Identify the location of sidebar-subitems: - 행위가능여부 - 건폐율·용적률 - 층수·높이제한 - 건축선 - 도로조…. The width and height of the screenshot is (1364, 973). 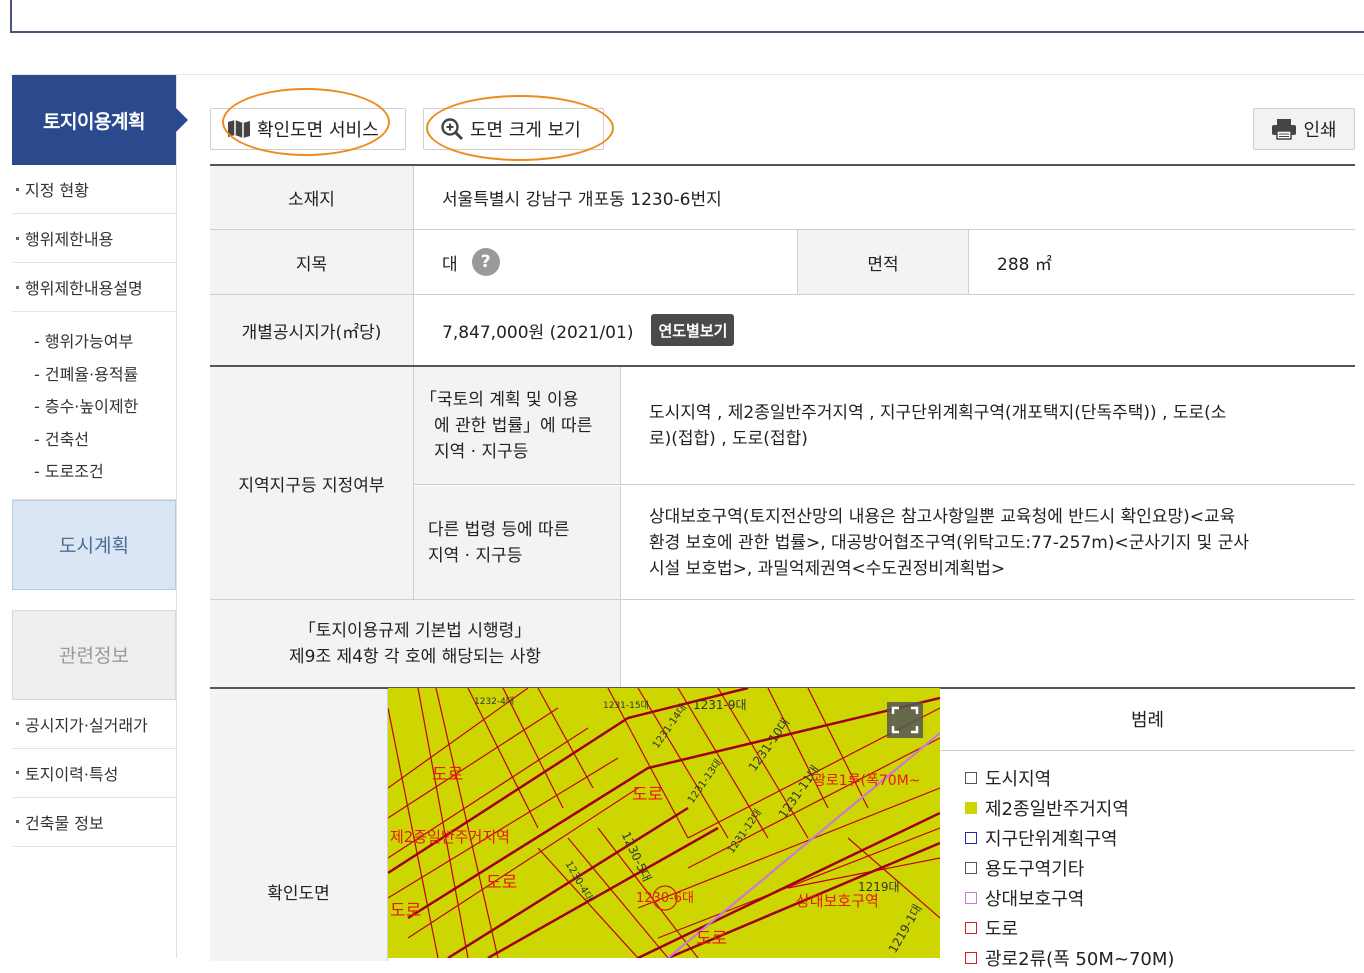
(94, 406).